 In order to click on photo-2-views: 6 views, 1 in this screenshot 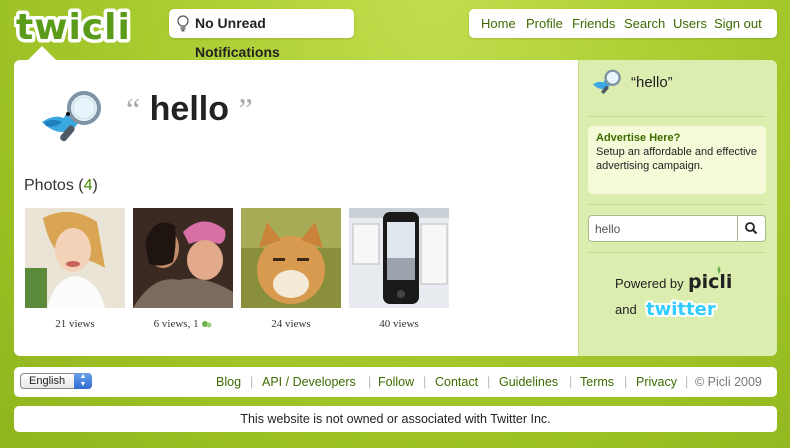, I will do `click(183, 324)`.